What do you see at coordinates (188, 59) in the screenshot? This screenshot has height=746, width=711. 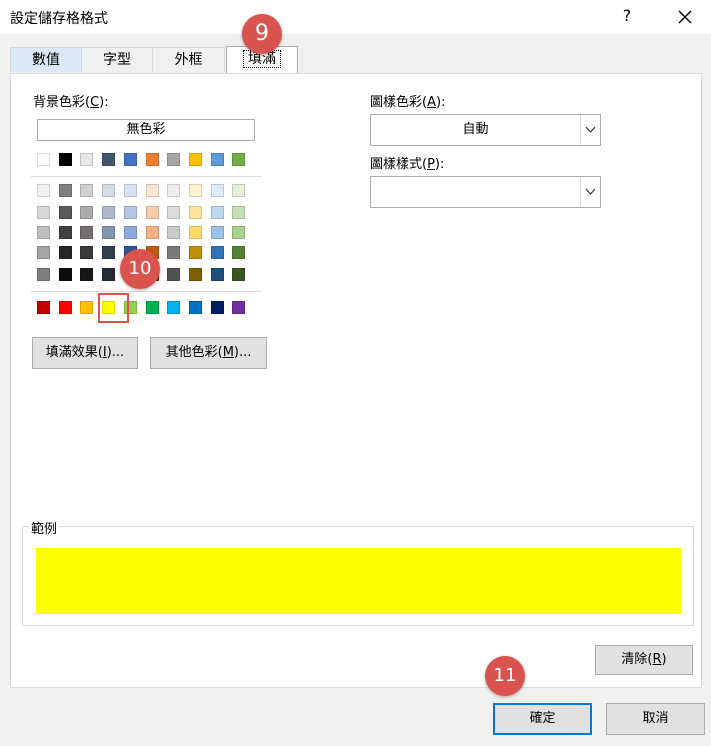 I see `tab-border: 外框` at bounding box center [188, 59].